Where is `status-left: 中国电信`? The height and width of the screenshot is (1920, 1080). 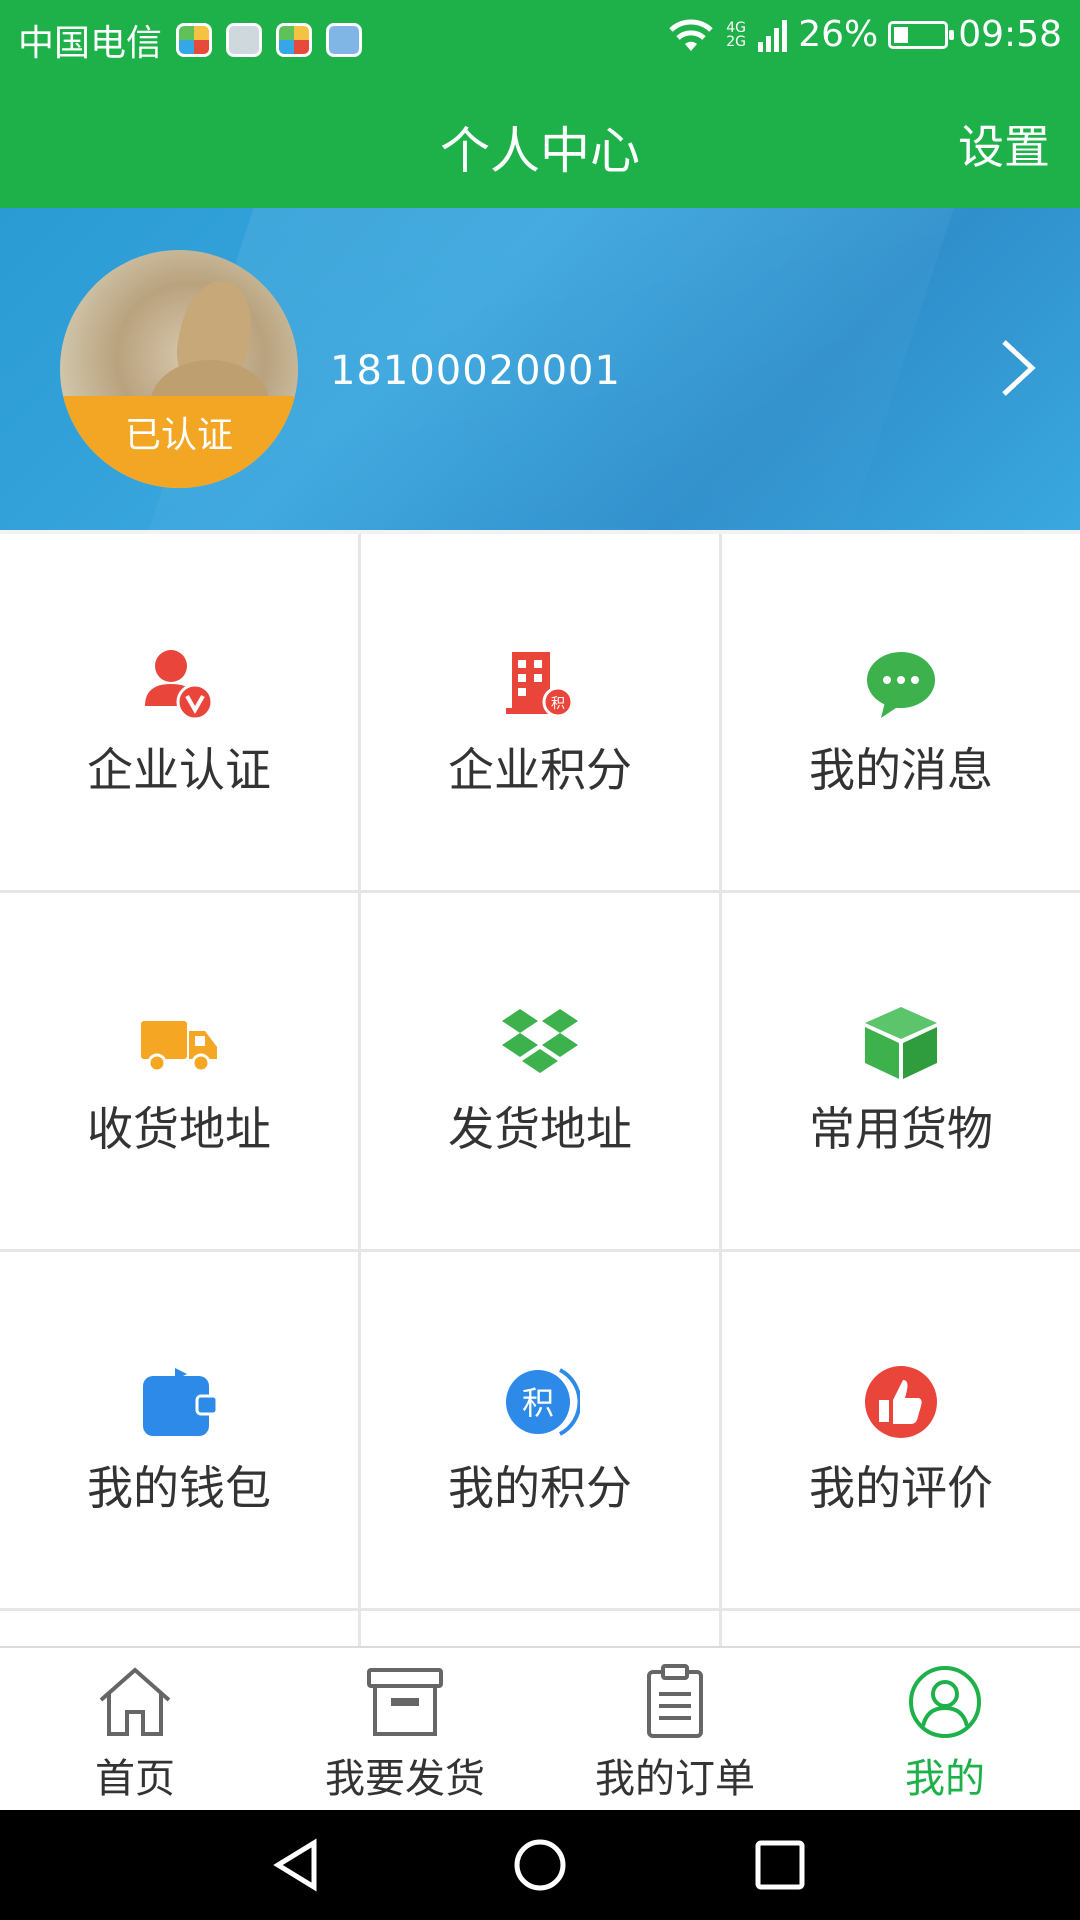
status-left: 中国电信 is located at coordinates (190, 40).